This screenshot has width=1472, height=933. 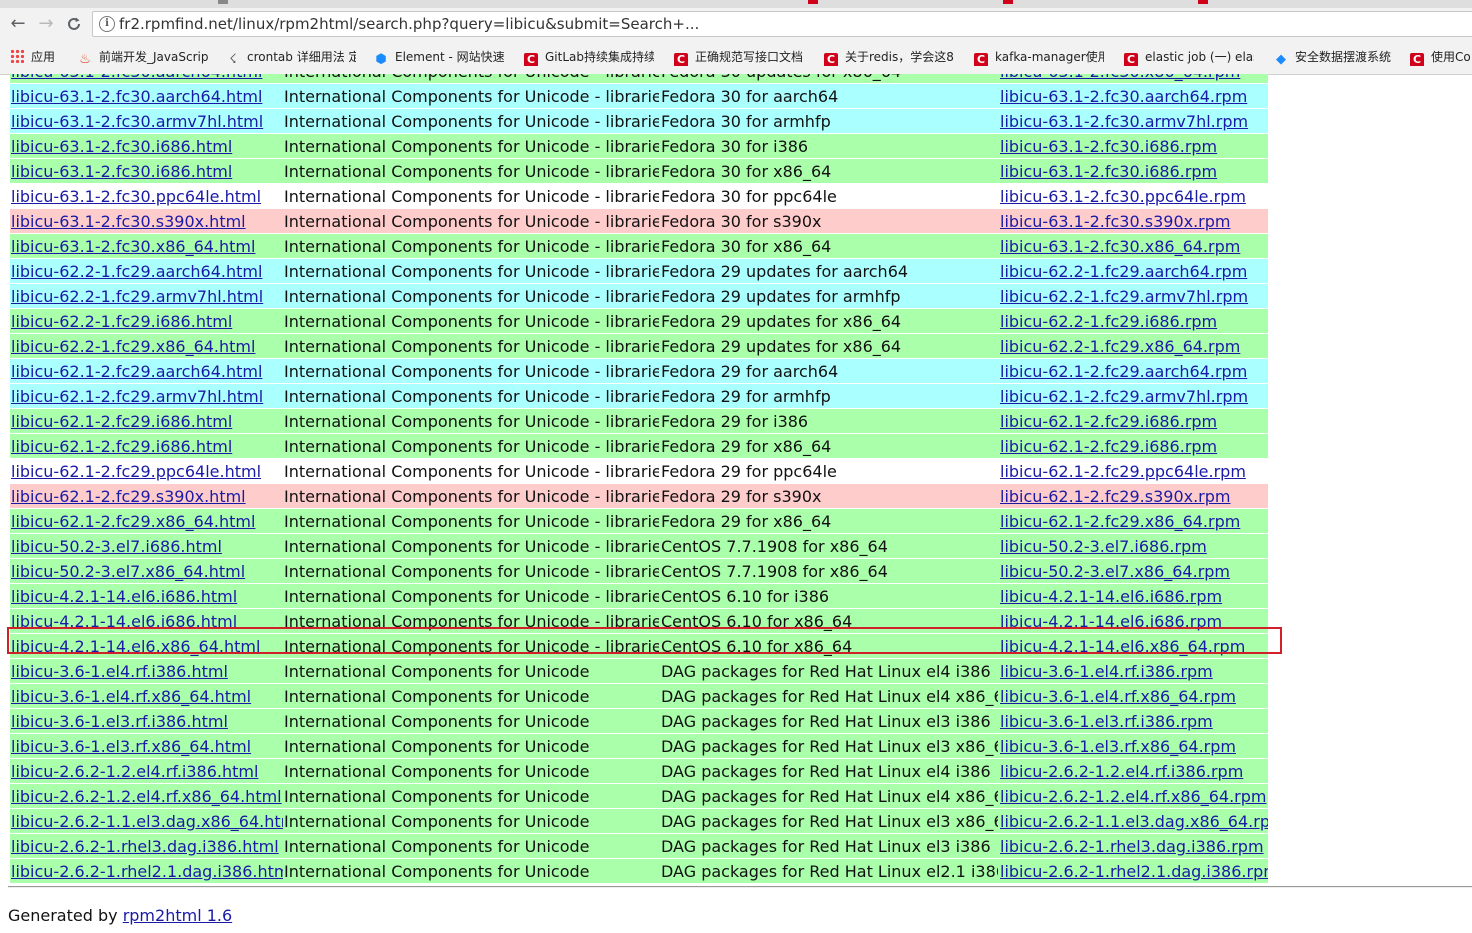 I want to click on rpm-download-link: libicu-62.2-1.fc29.aarch64.rpm, so click(x=1123, y=271).